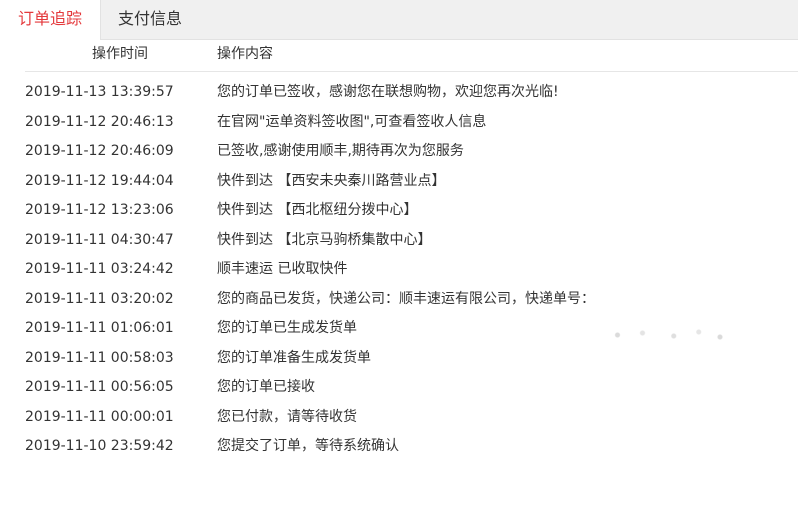 The image size is (798, 531). Describe the element at coordinates (99, 298) in the screenshot. I see `row-time: 2019-11-11 03:20:02` at that location.